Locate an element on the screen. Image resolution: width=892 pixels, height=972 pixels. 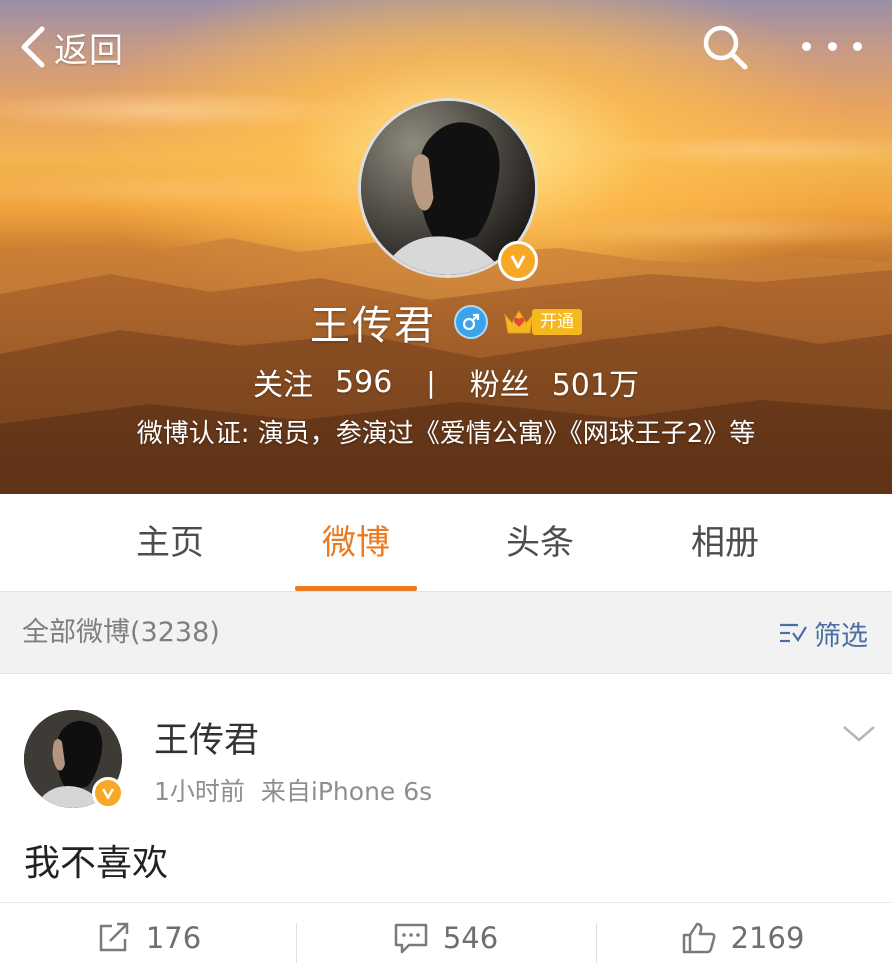
repost-button: 176 is located at coordinates (148, 937).